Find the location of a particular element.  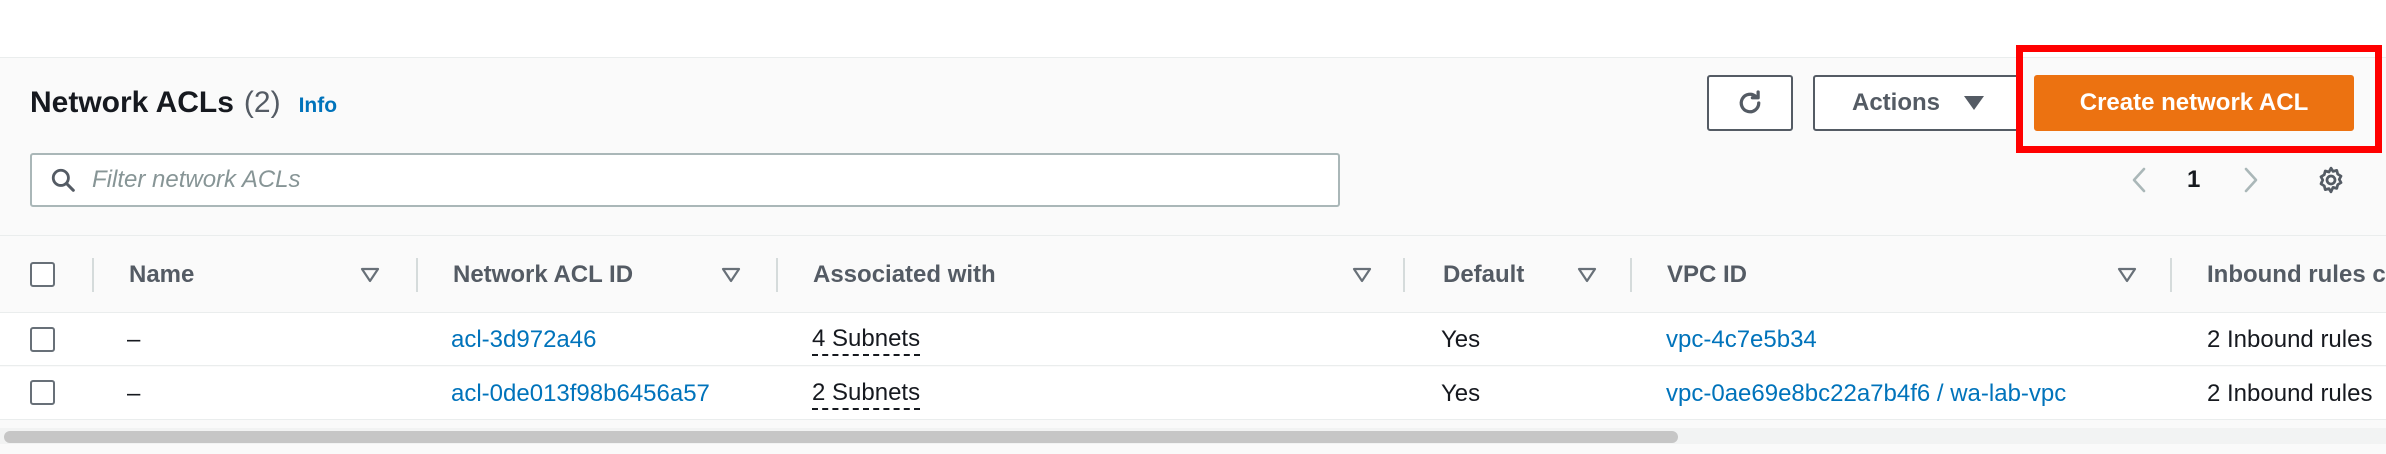

select-all-checkbox is located at coordinates (42, 274).